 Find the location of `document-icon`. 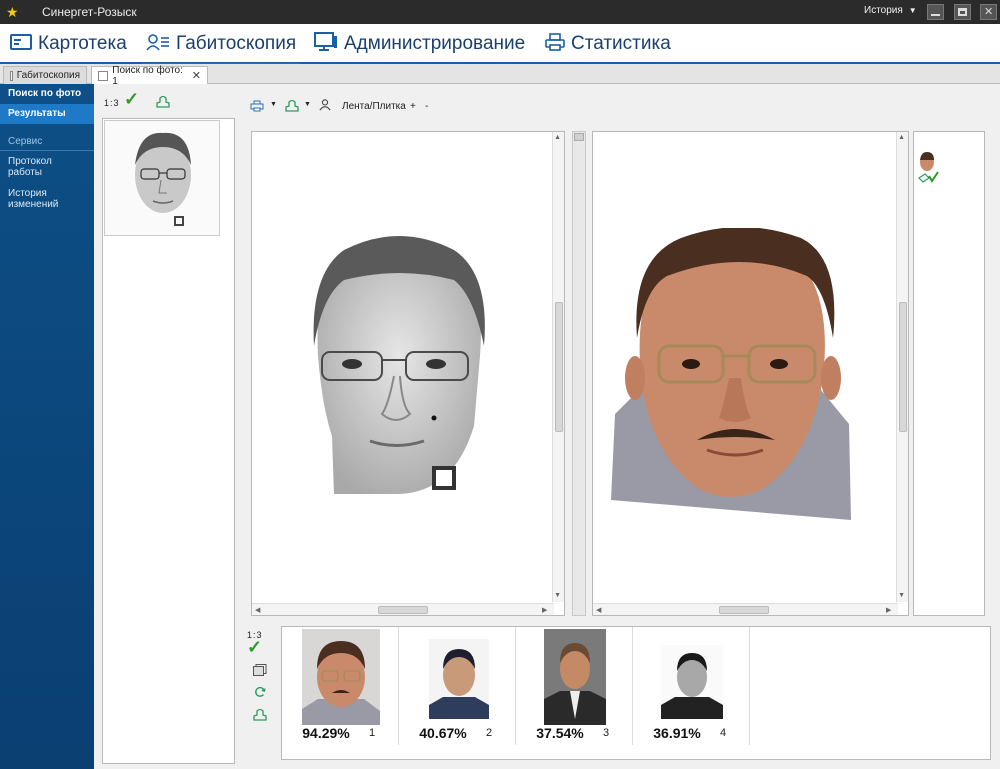

document-icon is located at coordinates (103, 75).